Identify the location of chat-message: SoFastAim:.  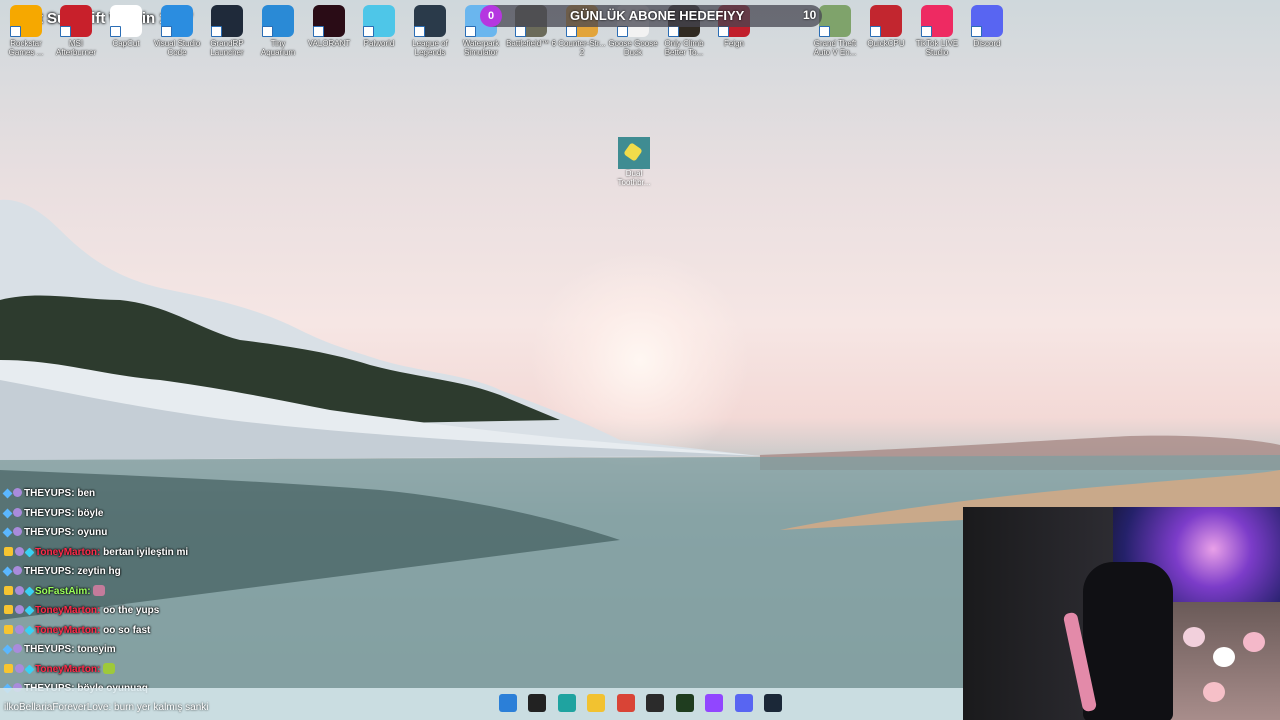
(194, 594).